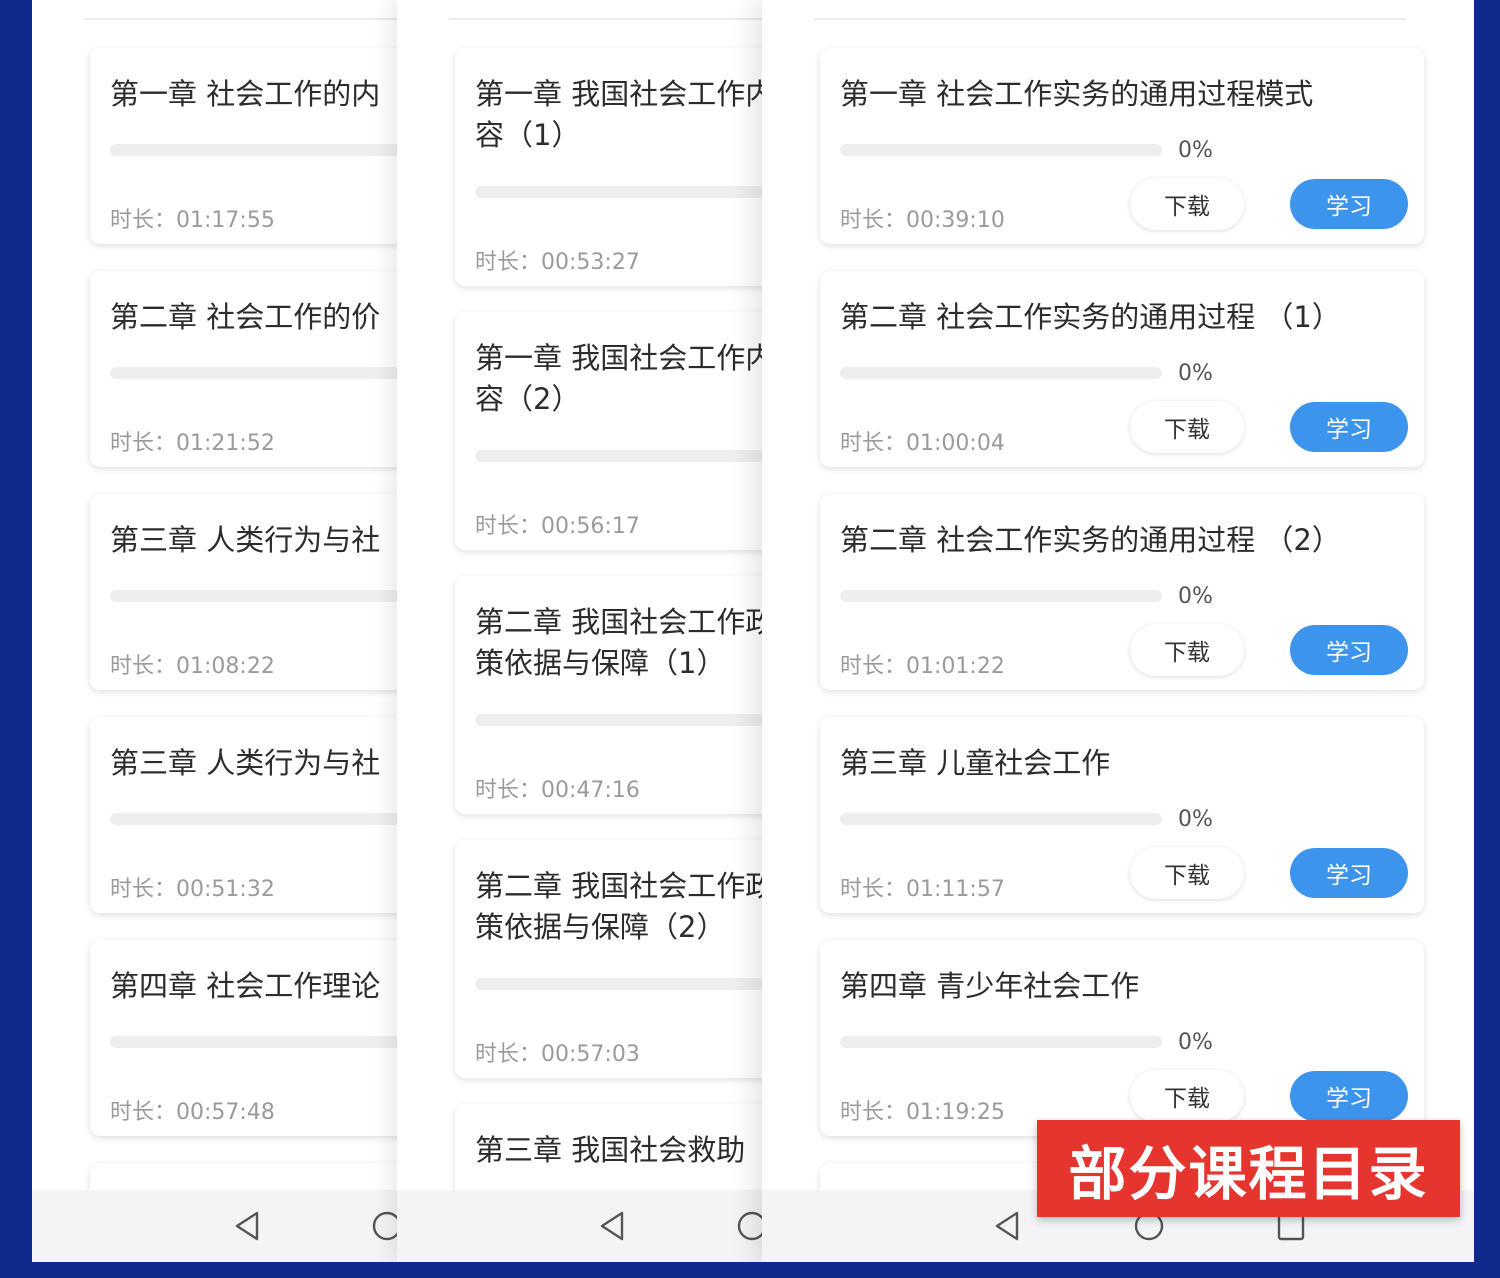 The image size is (1500, 1278). What do you see at coordinates (557, 262) in the screenshot?
I see `lesson-duration: 时长：00:53:27` at bounding box center [557, 262].